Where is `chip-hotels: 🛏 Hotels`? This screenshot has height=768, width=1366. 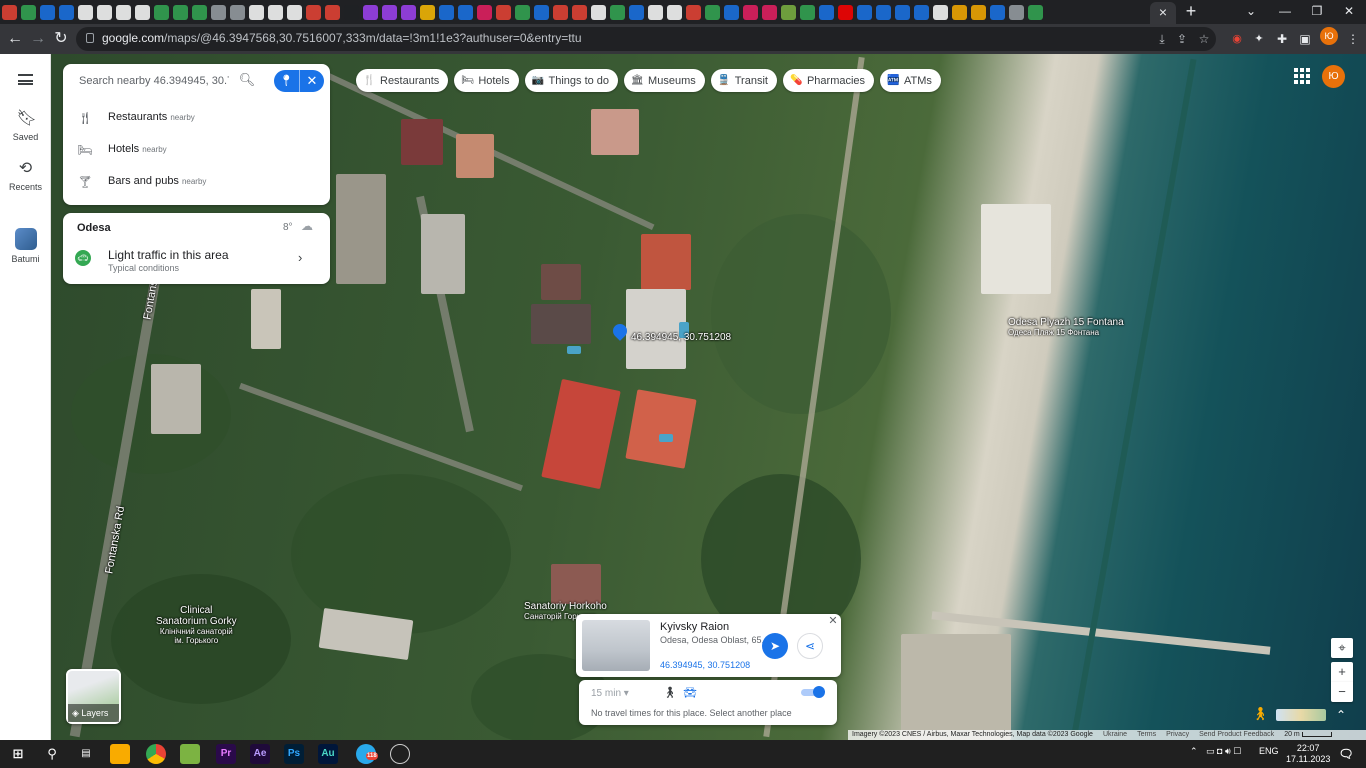
chip-hotels: 🛏 Hotels is located at coordinates (486, 80).